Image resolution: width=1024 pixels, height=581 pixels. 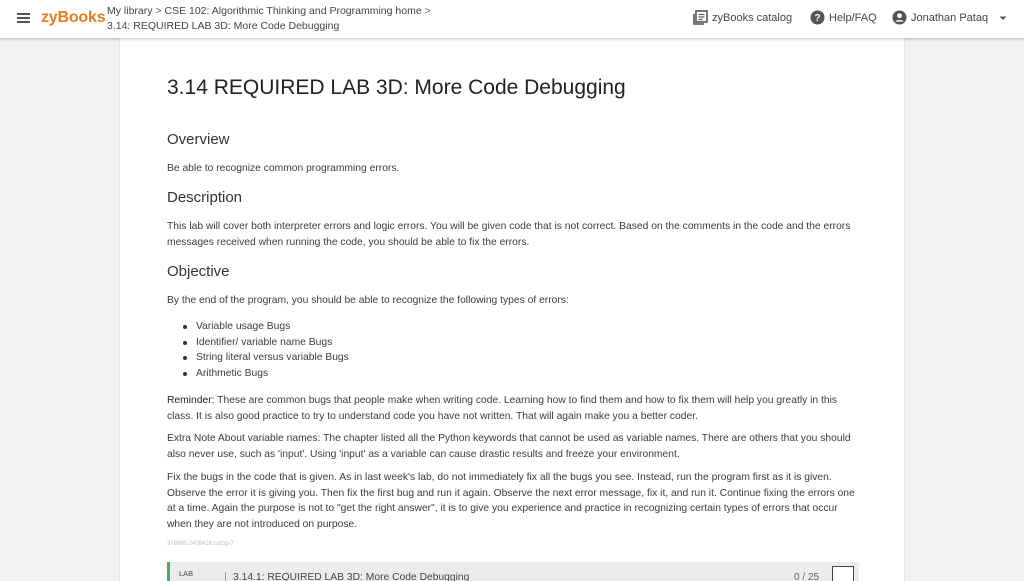 I want to click on reminder-label: Reminder:, so click(x=191, y=400).